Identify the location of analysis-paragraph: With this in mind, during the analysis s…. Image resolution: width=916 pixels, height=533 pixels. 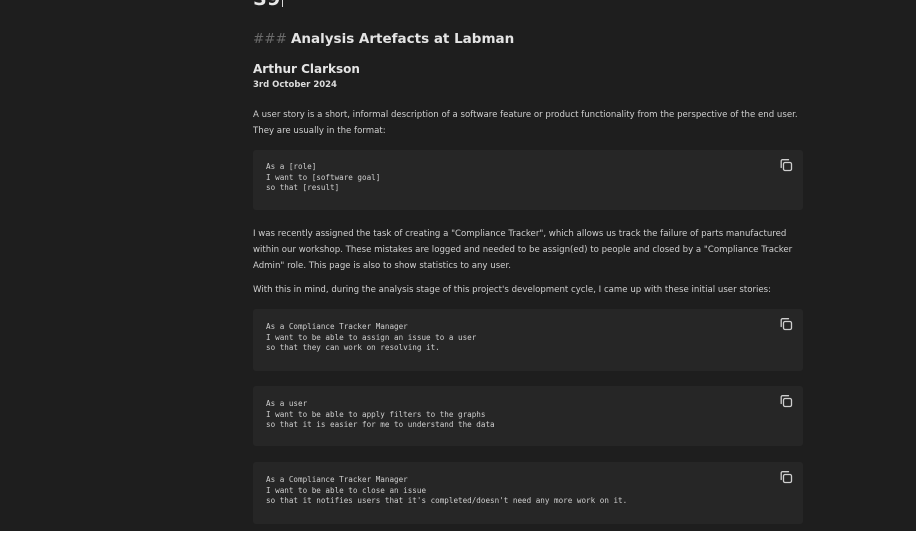
(512, 290).